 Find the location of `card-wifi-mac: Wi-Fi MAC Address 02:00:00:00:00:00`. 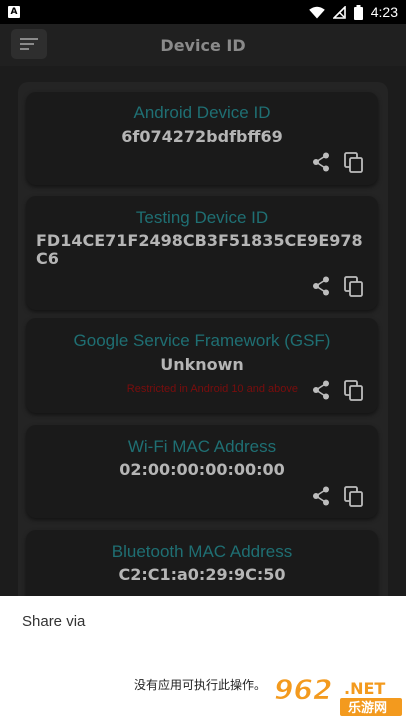

card-wifi-mac: Wi-Fi MAC Address 02:00:00:00:00:00 is located at coordinates (202, 471).